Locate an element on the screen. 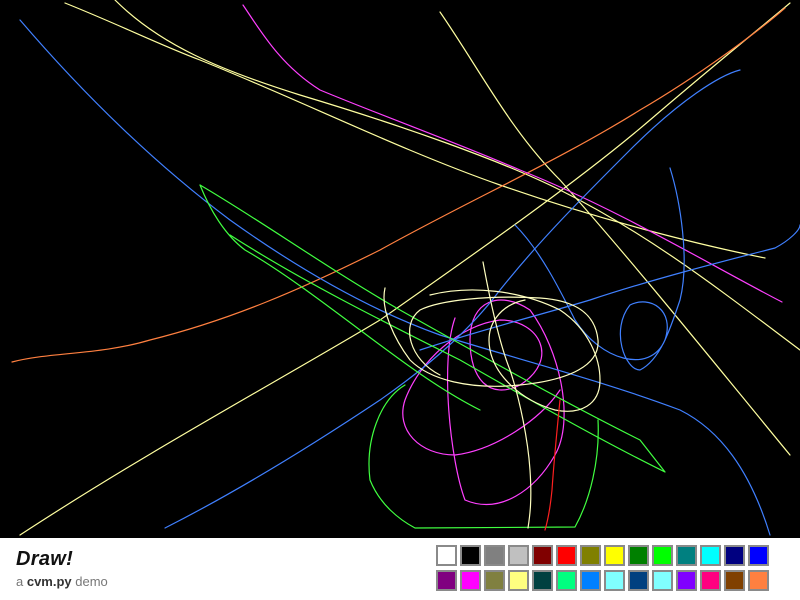 Image resolution: width=800 pixels, height=600 pixels. subtitle-suffix: demo is located at coordinates (89, 581).